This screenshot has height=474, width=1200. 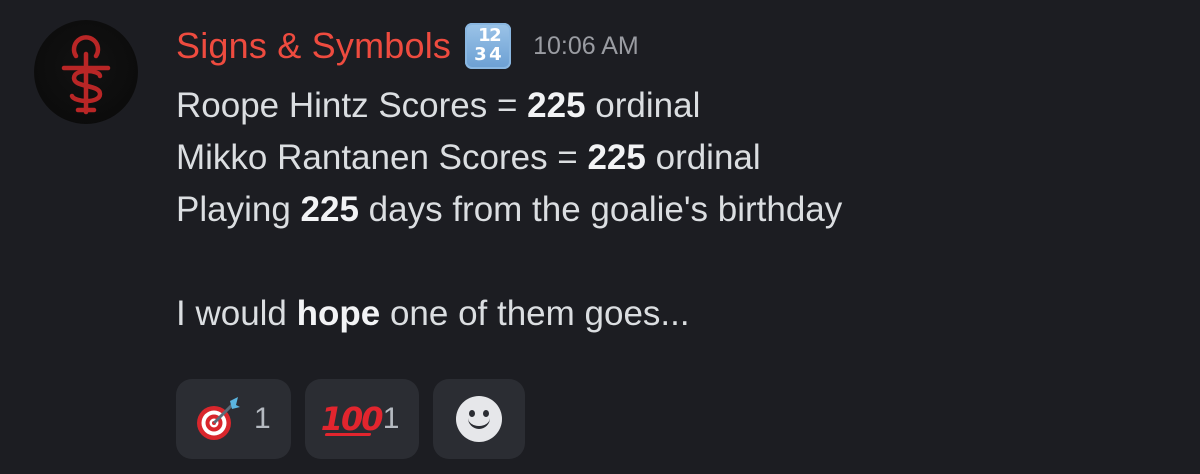 What do you see at coordinates (480, 54) in the screenshot?
I see `badge-digit: 3` at bounding box center [480, 54].